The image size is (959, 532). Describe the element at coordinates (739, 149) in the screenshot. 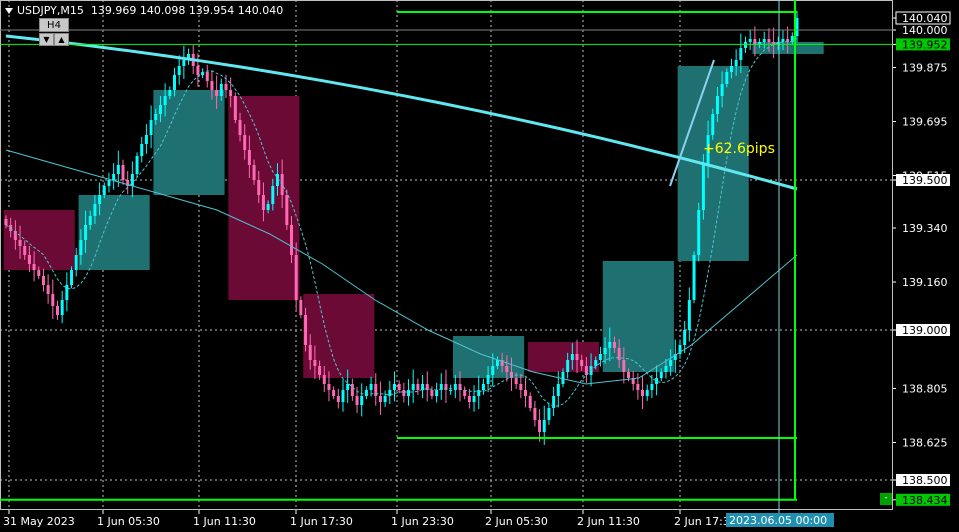

I see `pips-annotation: +62.6pips` at that location.